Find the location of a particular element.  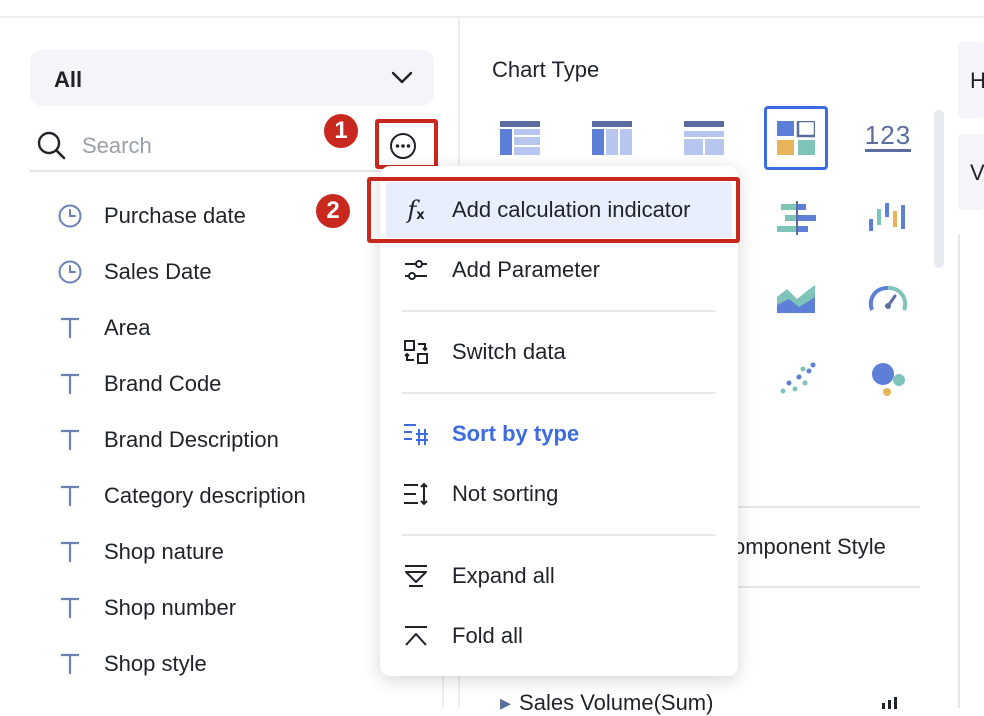

table-chart-icon is located at coordinates (520, 138).